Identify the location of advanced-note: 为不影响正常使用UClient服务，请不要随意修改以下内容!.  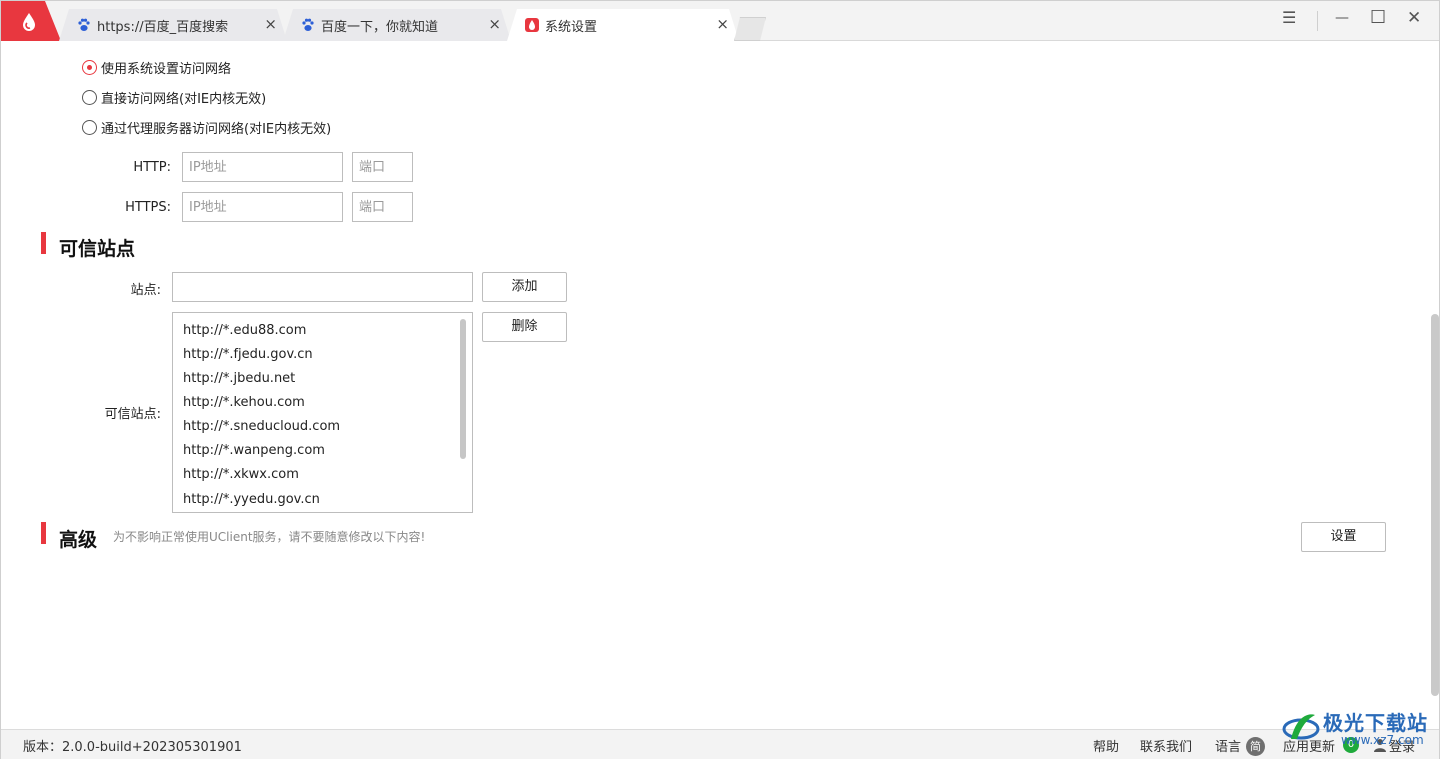
(269, 537).